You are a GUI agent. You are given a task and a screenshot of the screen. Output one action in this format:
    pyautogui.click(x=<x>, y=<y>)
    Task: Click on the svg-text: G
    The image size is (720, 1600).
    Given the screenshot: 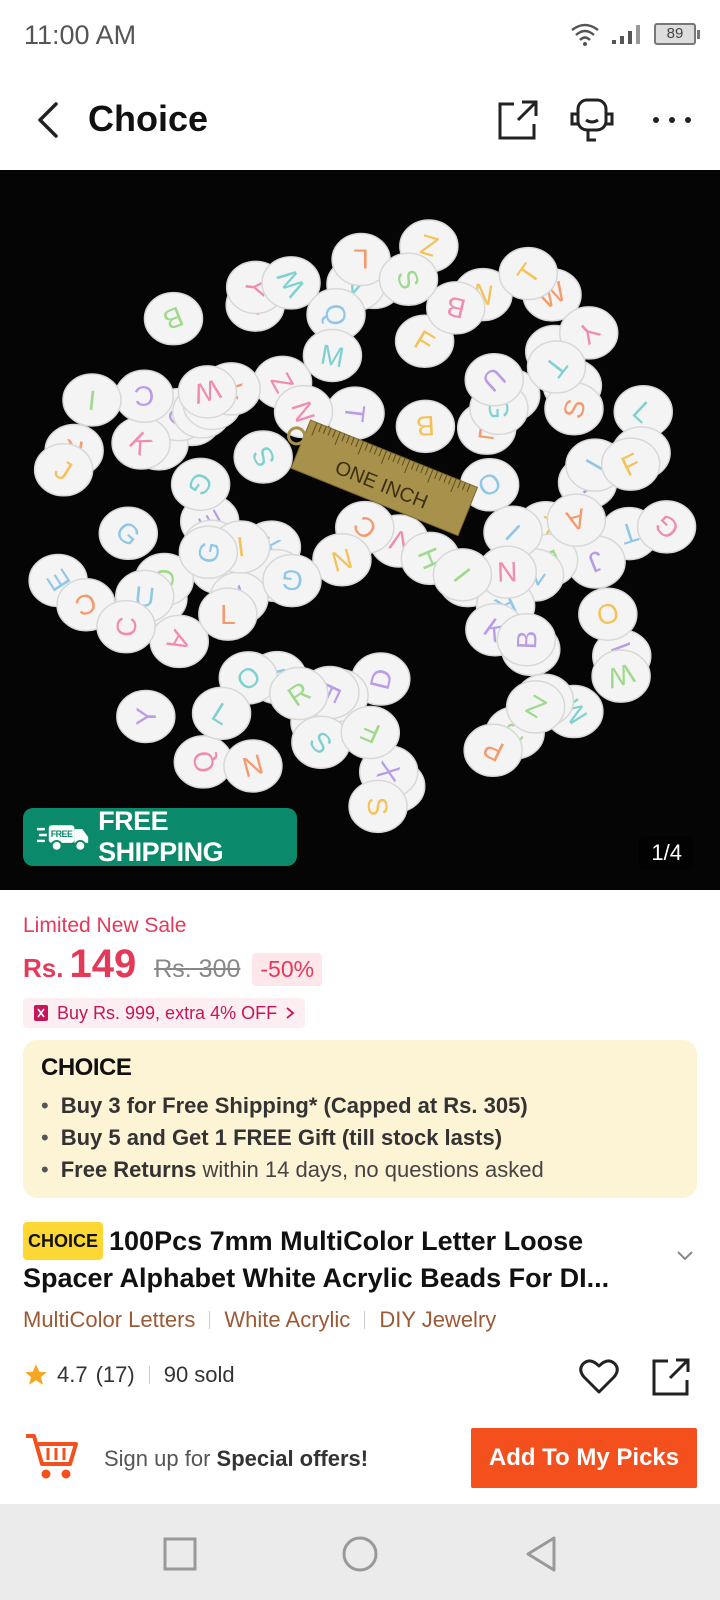 What is the action you would take?
    pyautogui.click(x=291, y=579)
    